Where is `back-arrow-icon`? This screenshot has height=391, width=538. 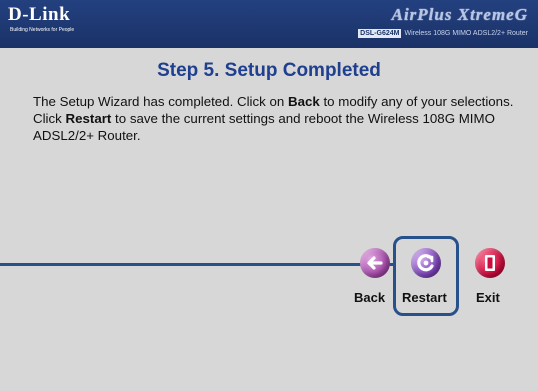
back-arrow-icon is located at coordinates (375, 263).